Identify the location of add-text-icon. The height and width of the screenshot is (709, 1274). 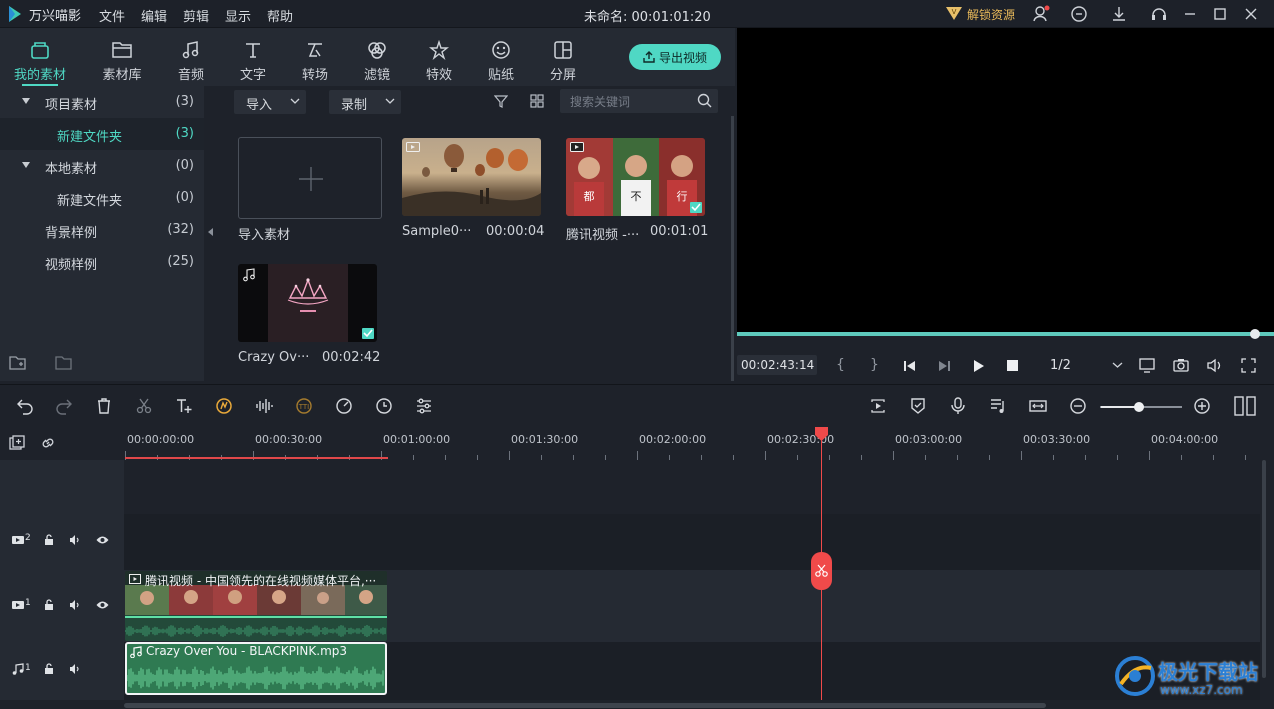
(185, 407).